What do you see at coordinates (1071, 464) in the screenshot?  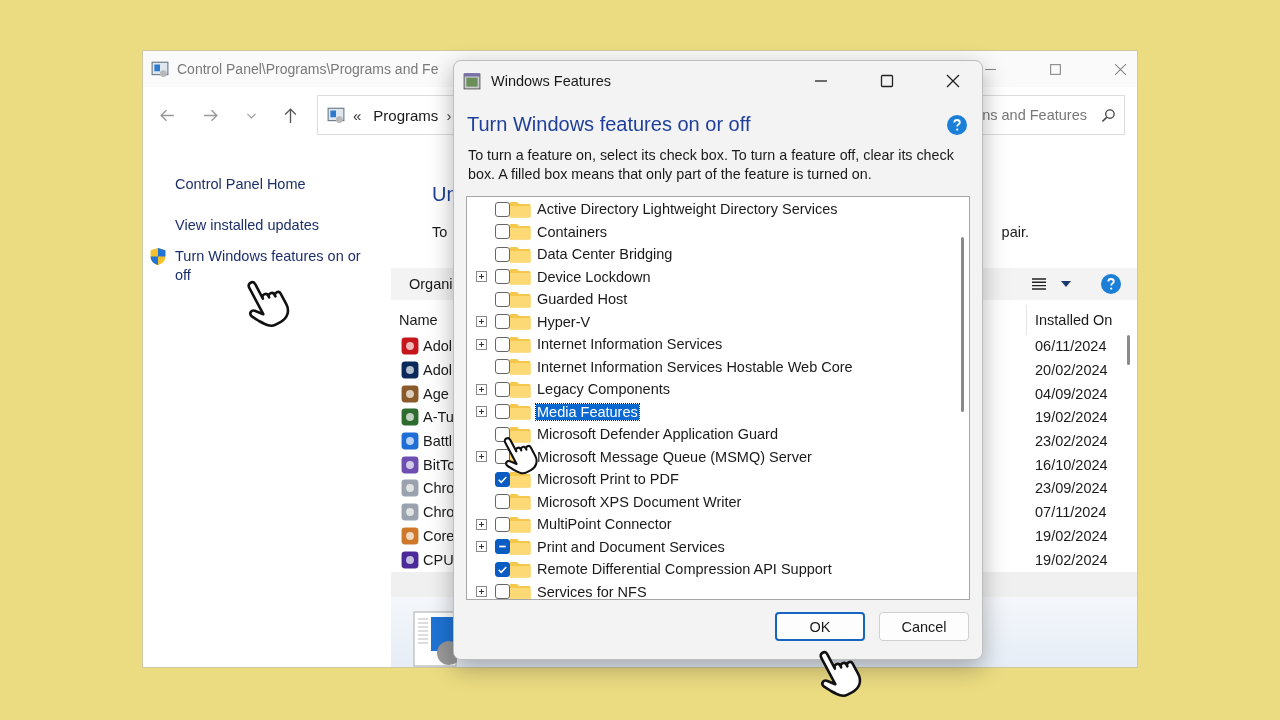 I see `table-cell: 16/10/2024` at bounding box center [1071, 464].